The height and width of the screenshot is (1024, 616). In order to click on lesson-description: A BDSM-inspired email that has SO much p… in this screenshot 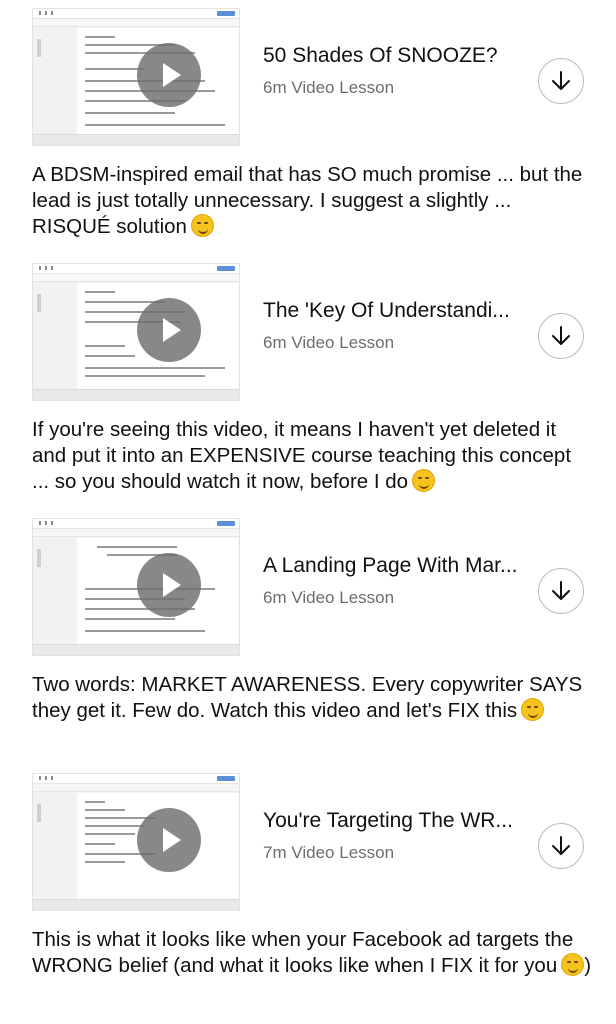, I will do `click(307, 200)`.